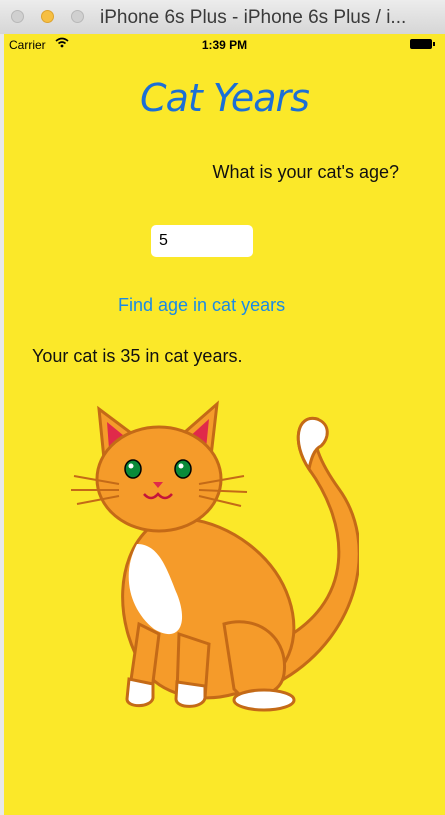 Image resolution: width=445 pixels, height=815 pixels. Describe the element at coordinates (422, 44) in the screenshot. I see `battery-icon` at that location.